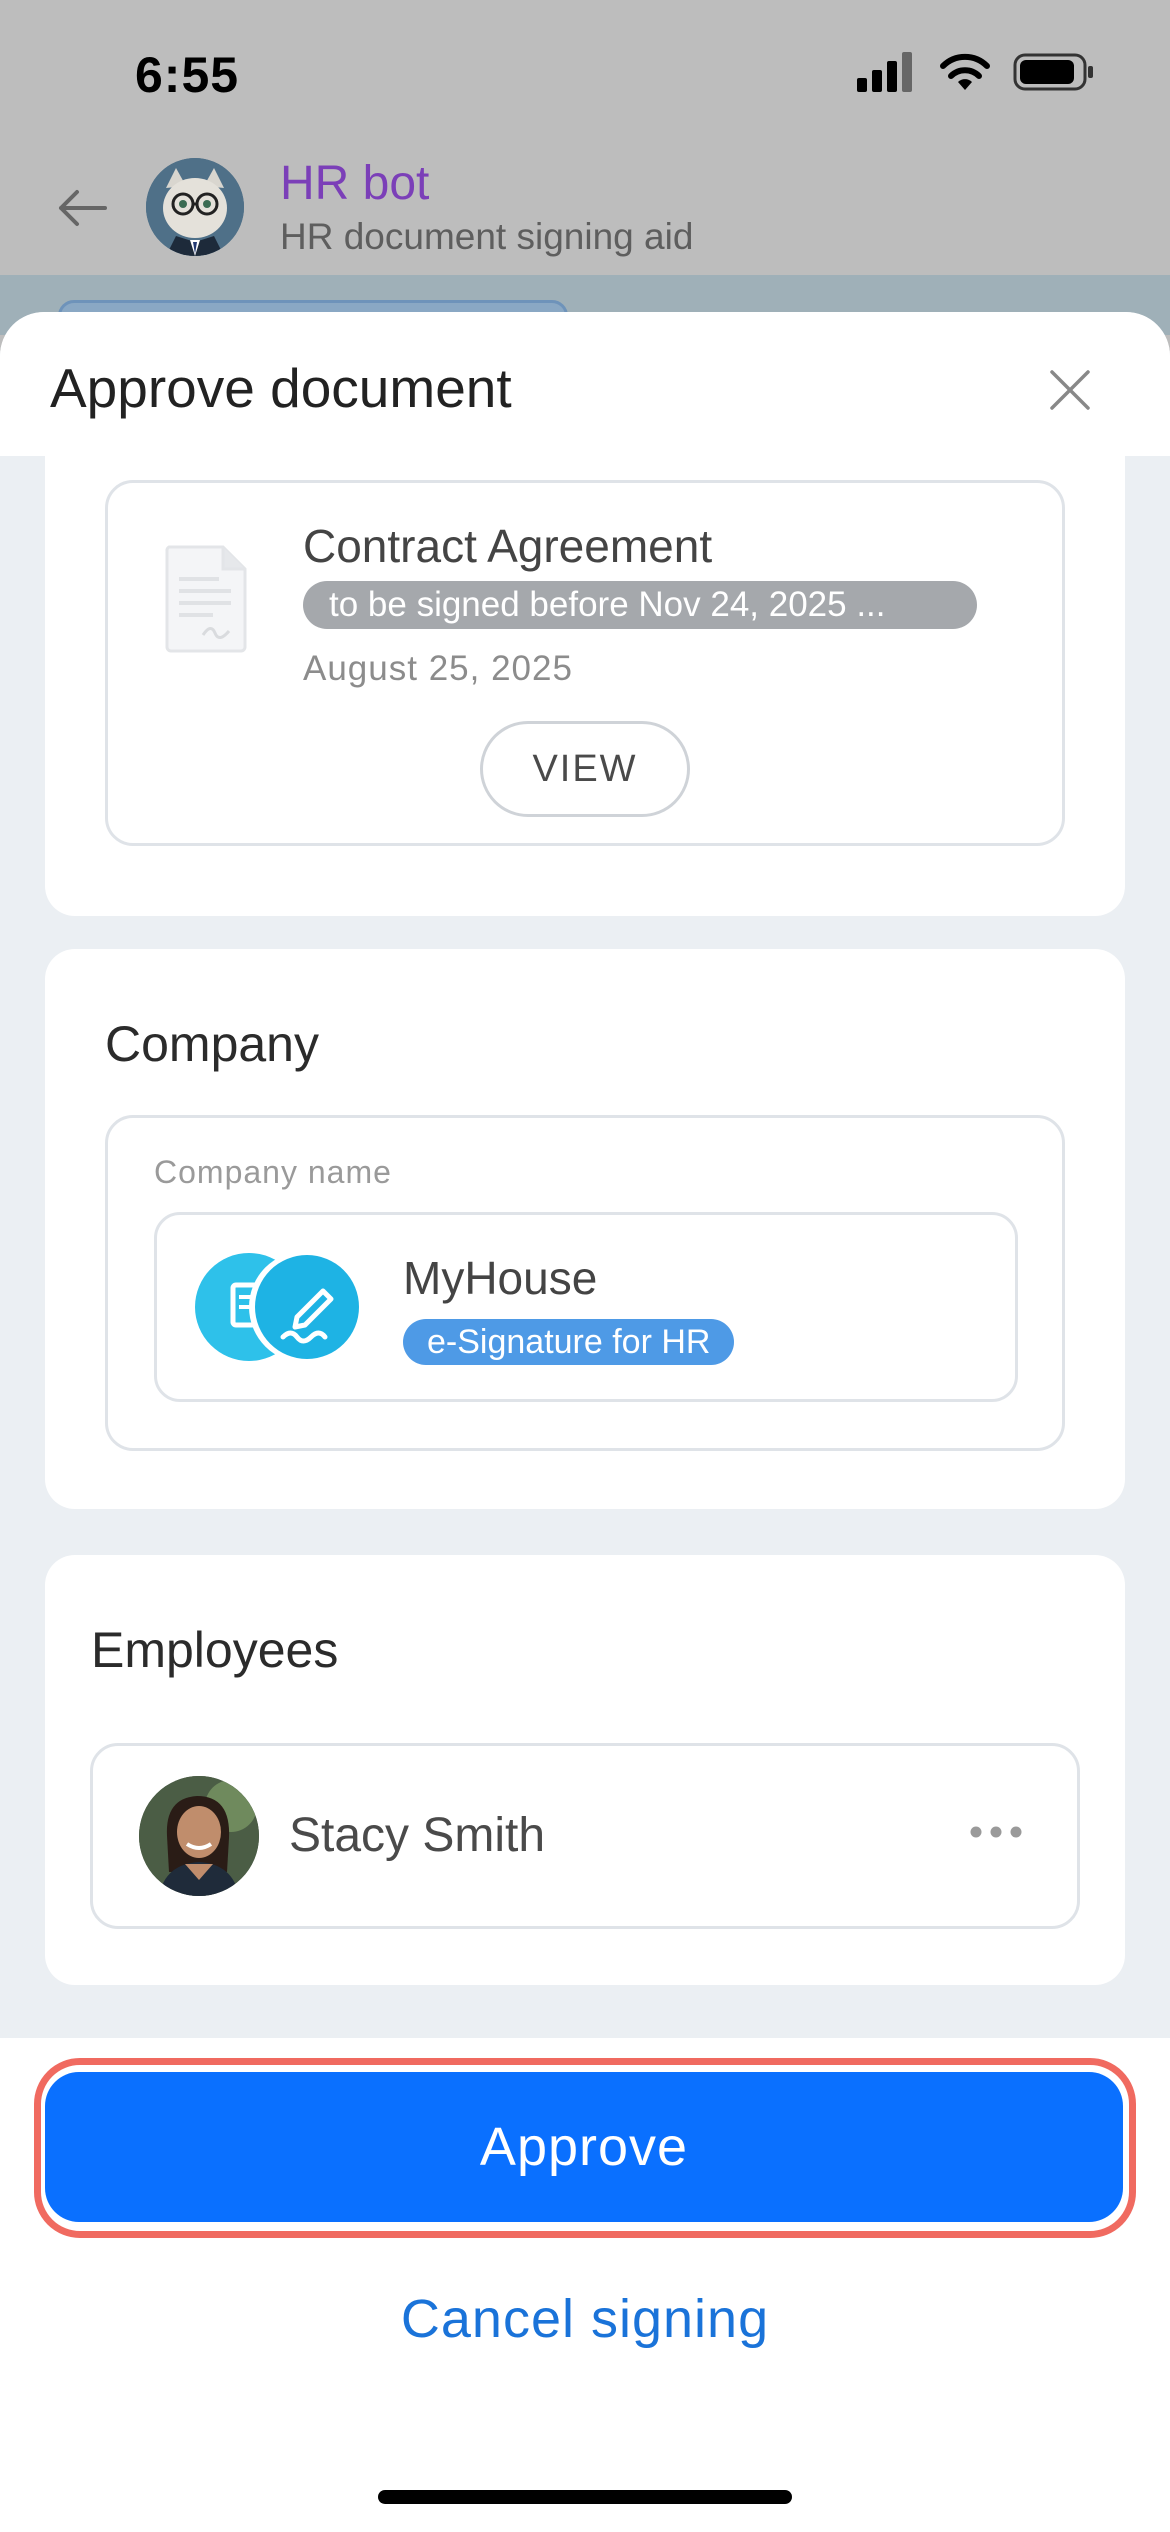 Image resolution: width=1170 pixels, height=2532 pixels. I want to click on close-icon, so click(1070, 390).